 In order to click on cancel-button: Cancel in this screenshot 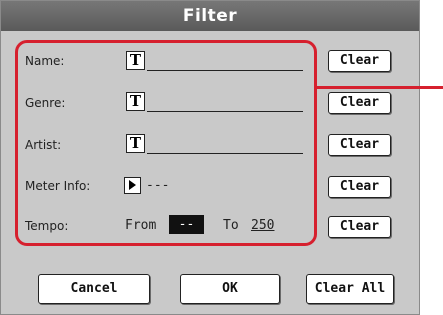, I will do `click(94, 289)`.